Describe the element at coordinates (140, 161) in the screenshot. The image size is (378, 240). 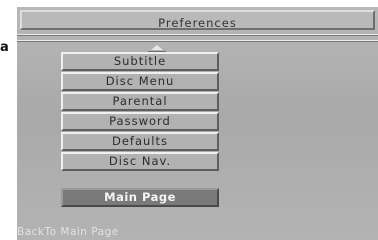
I see `menu-item-disc-nav: Disc Nav.` at that location.